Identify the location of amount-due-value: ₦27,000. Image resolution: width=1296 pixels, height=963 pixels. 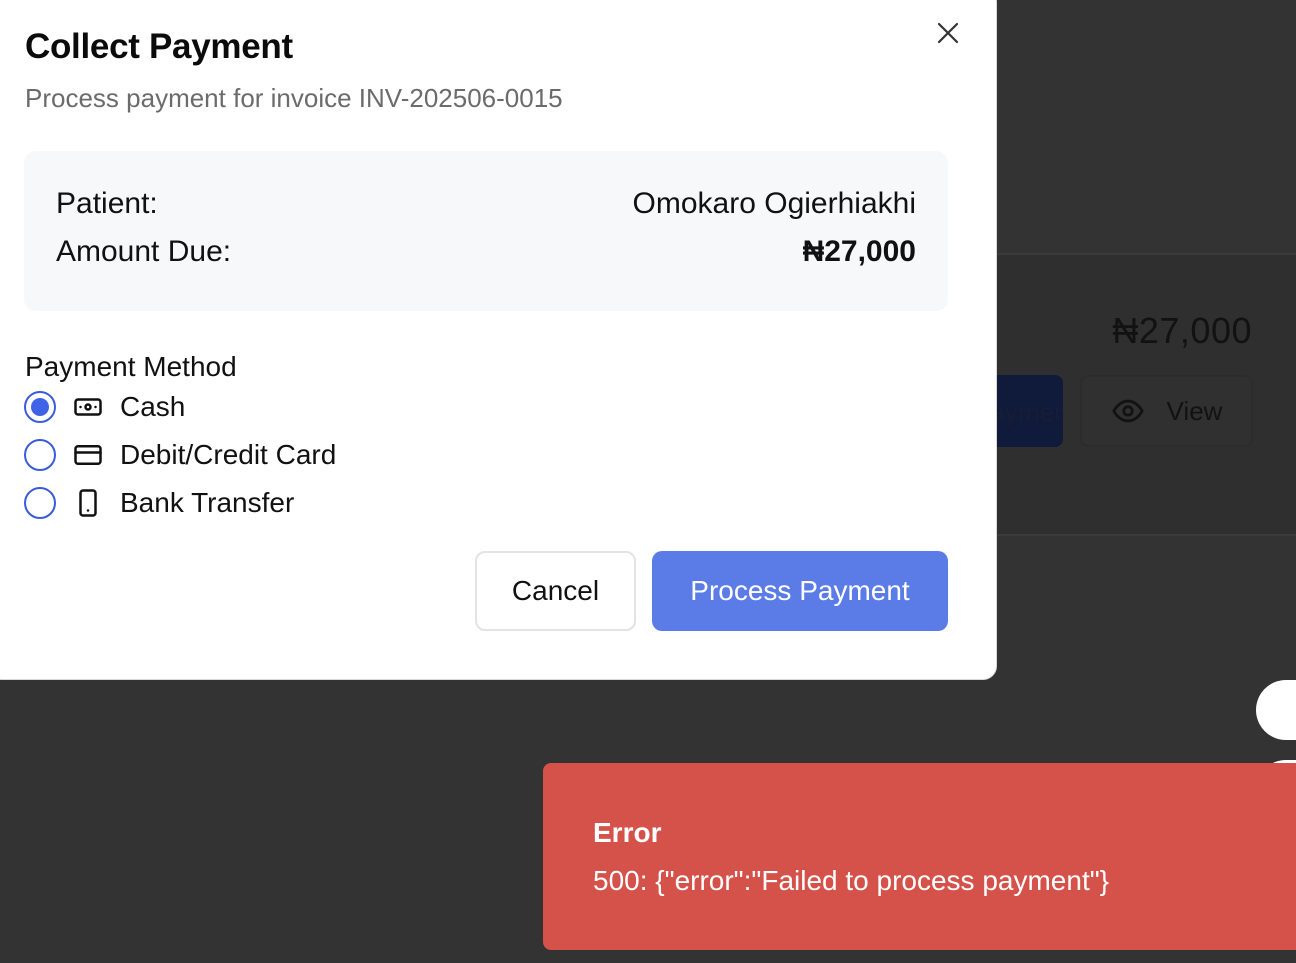
(859, 251).